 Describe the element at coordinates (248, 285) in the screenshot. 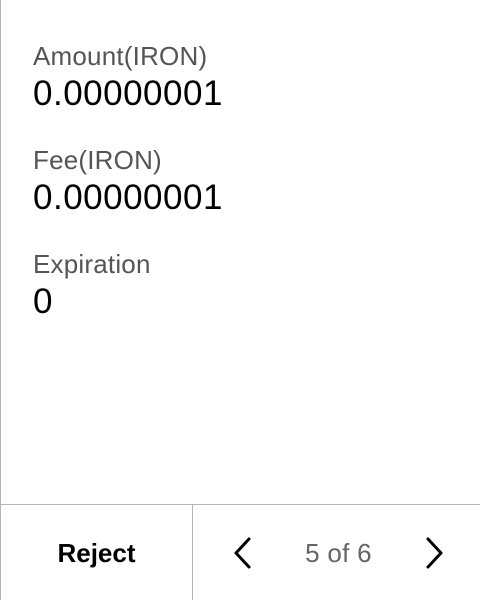

I see `expiration-field: Expiration 0` at that location.